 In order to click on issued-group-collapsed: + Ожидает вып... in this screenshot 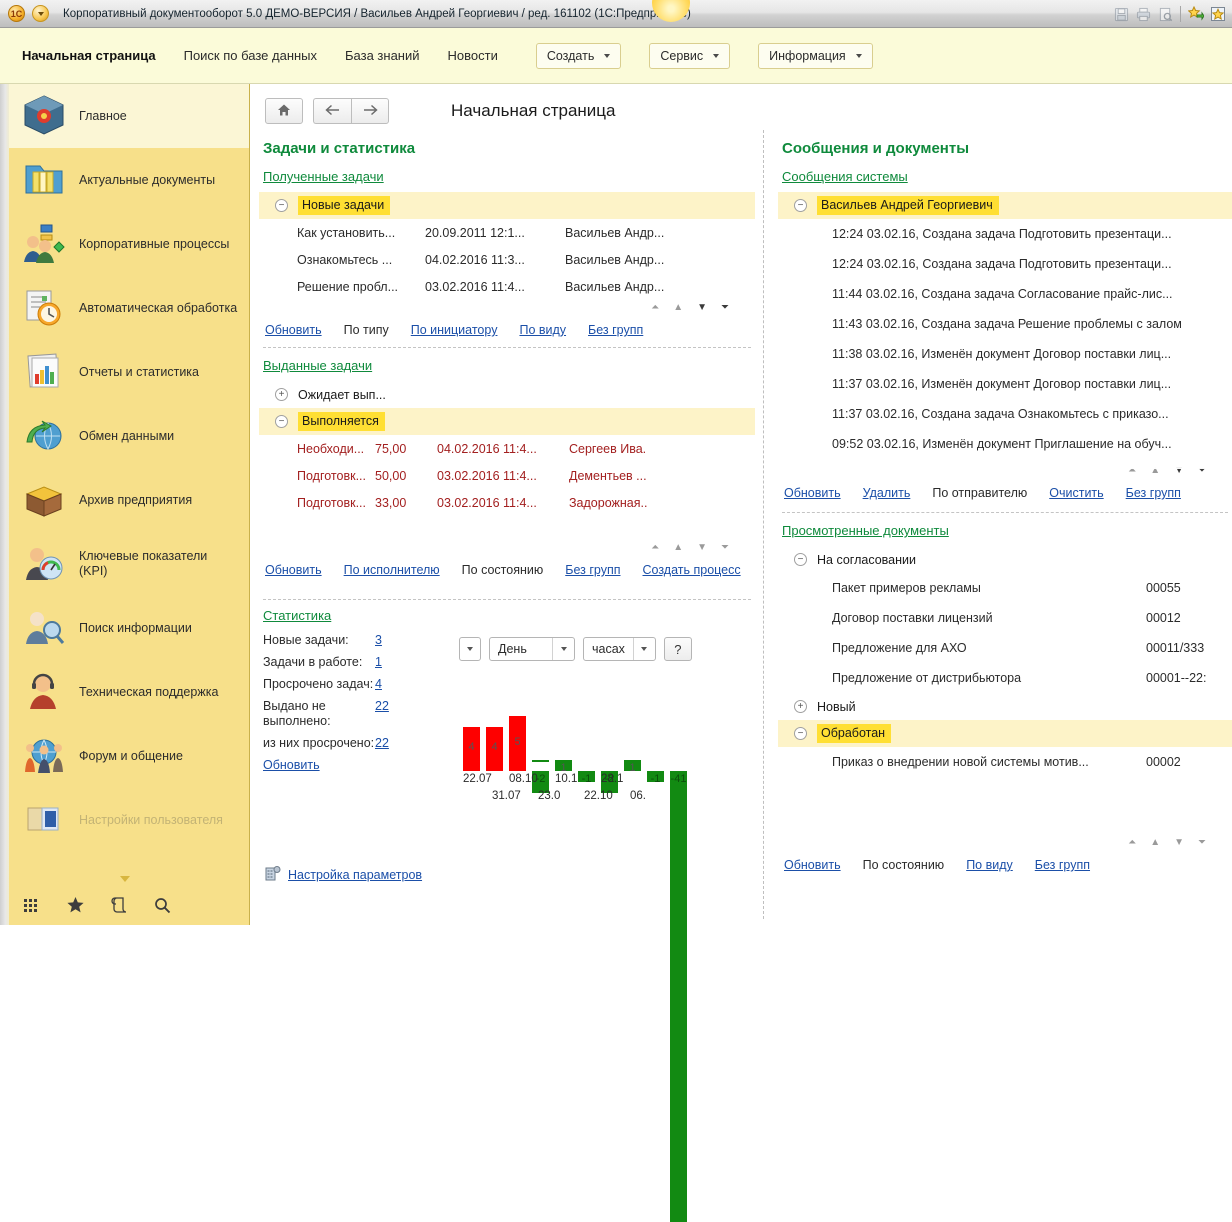, I will do `click(507, 394)`.